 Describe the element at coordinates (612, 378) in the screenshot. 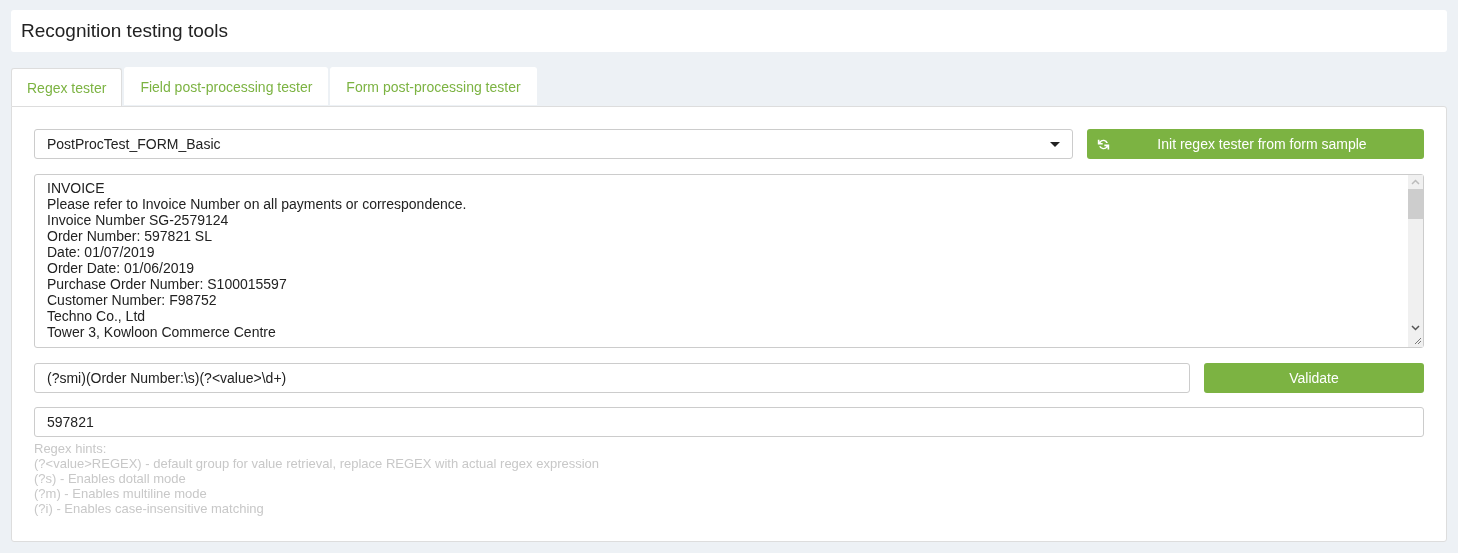

I see `regex-field: (?smi)(Order Number:\s)(?<value>\d+)` at that location.